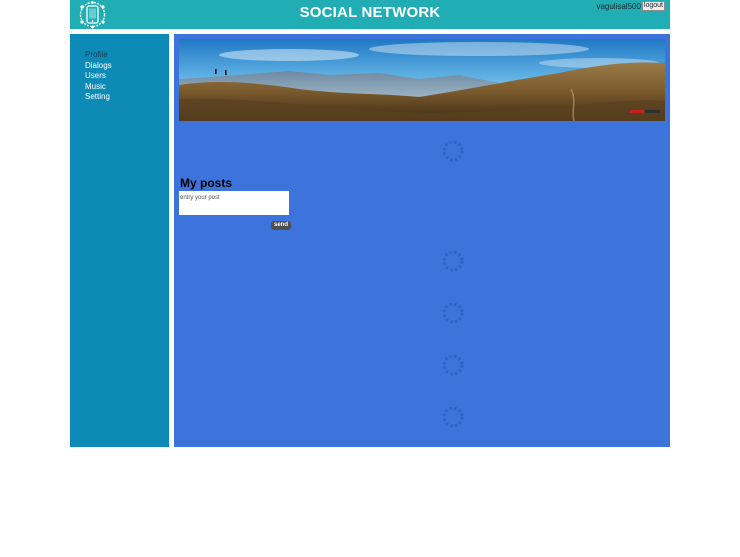 The height and width of the screenshot is (557, 740). What do you see at coordinates (98, 97) in the screenshot?
I see `sidebar-item-setting: Setting` at bounding box center [98, 97].